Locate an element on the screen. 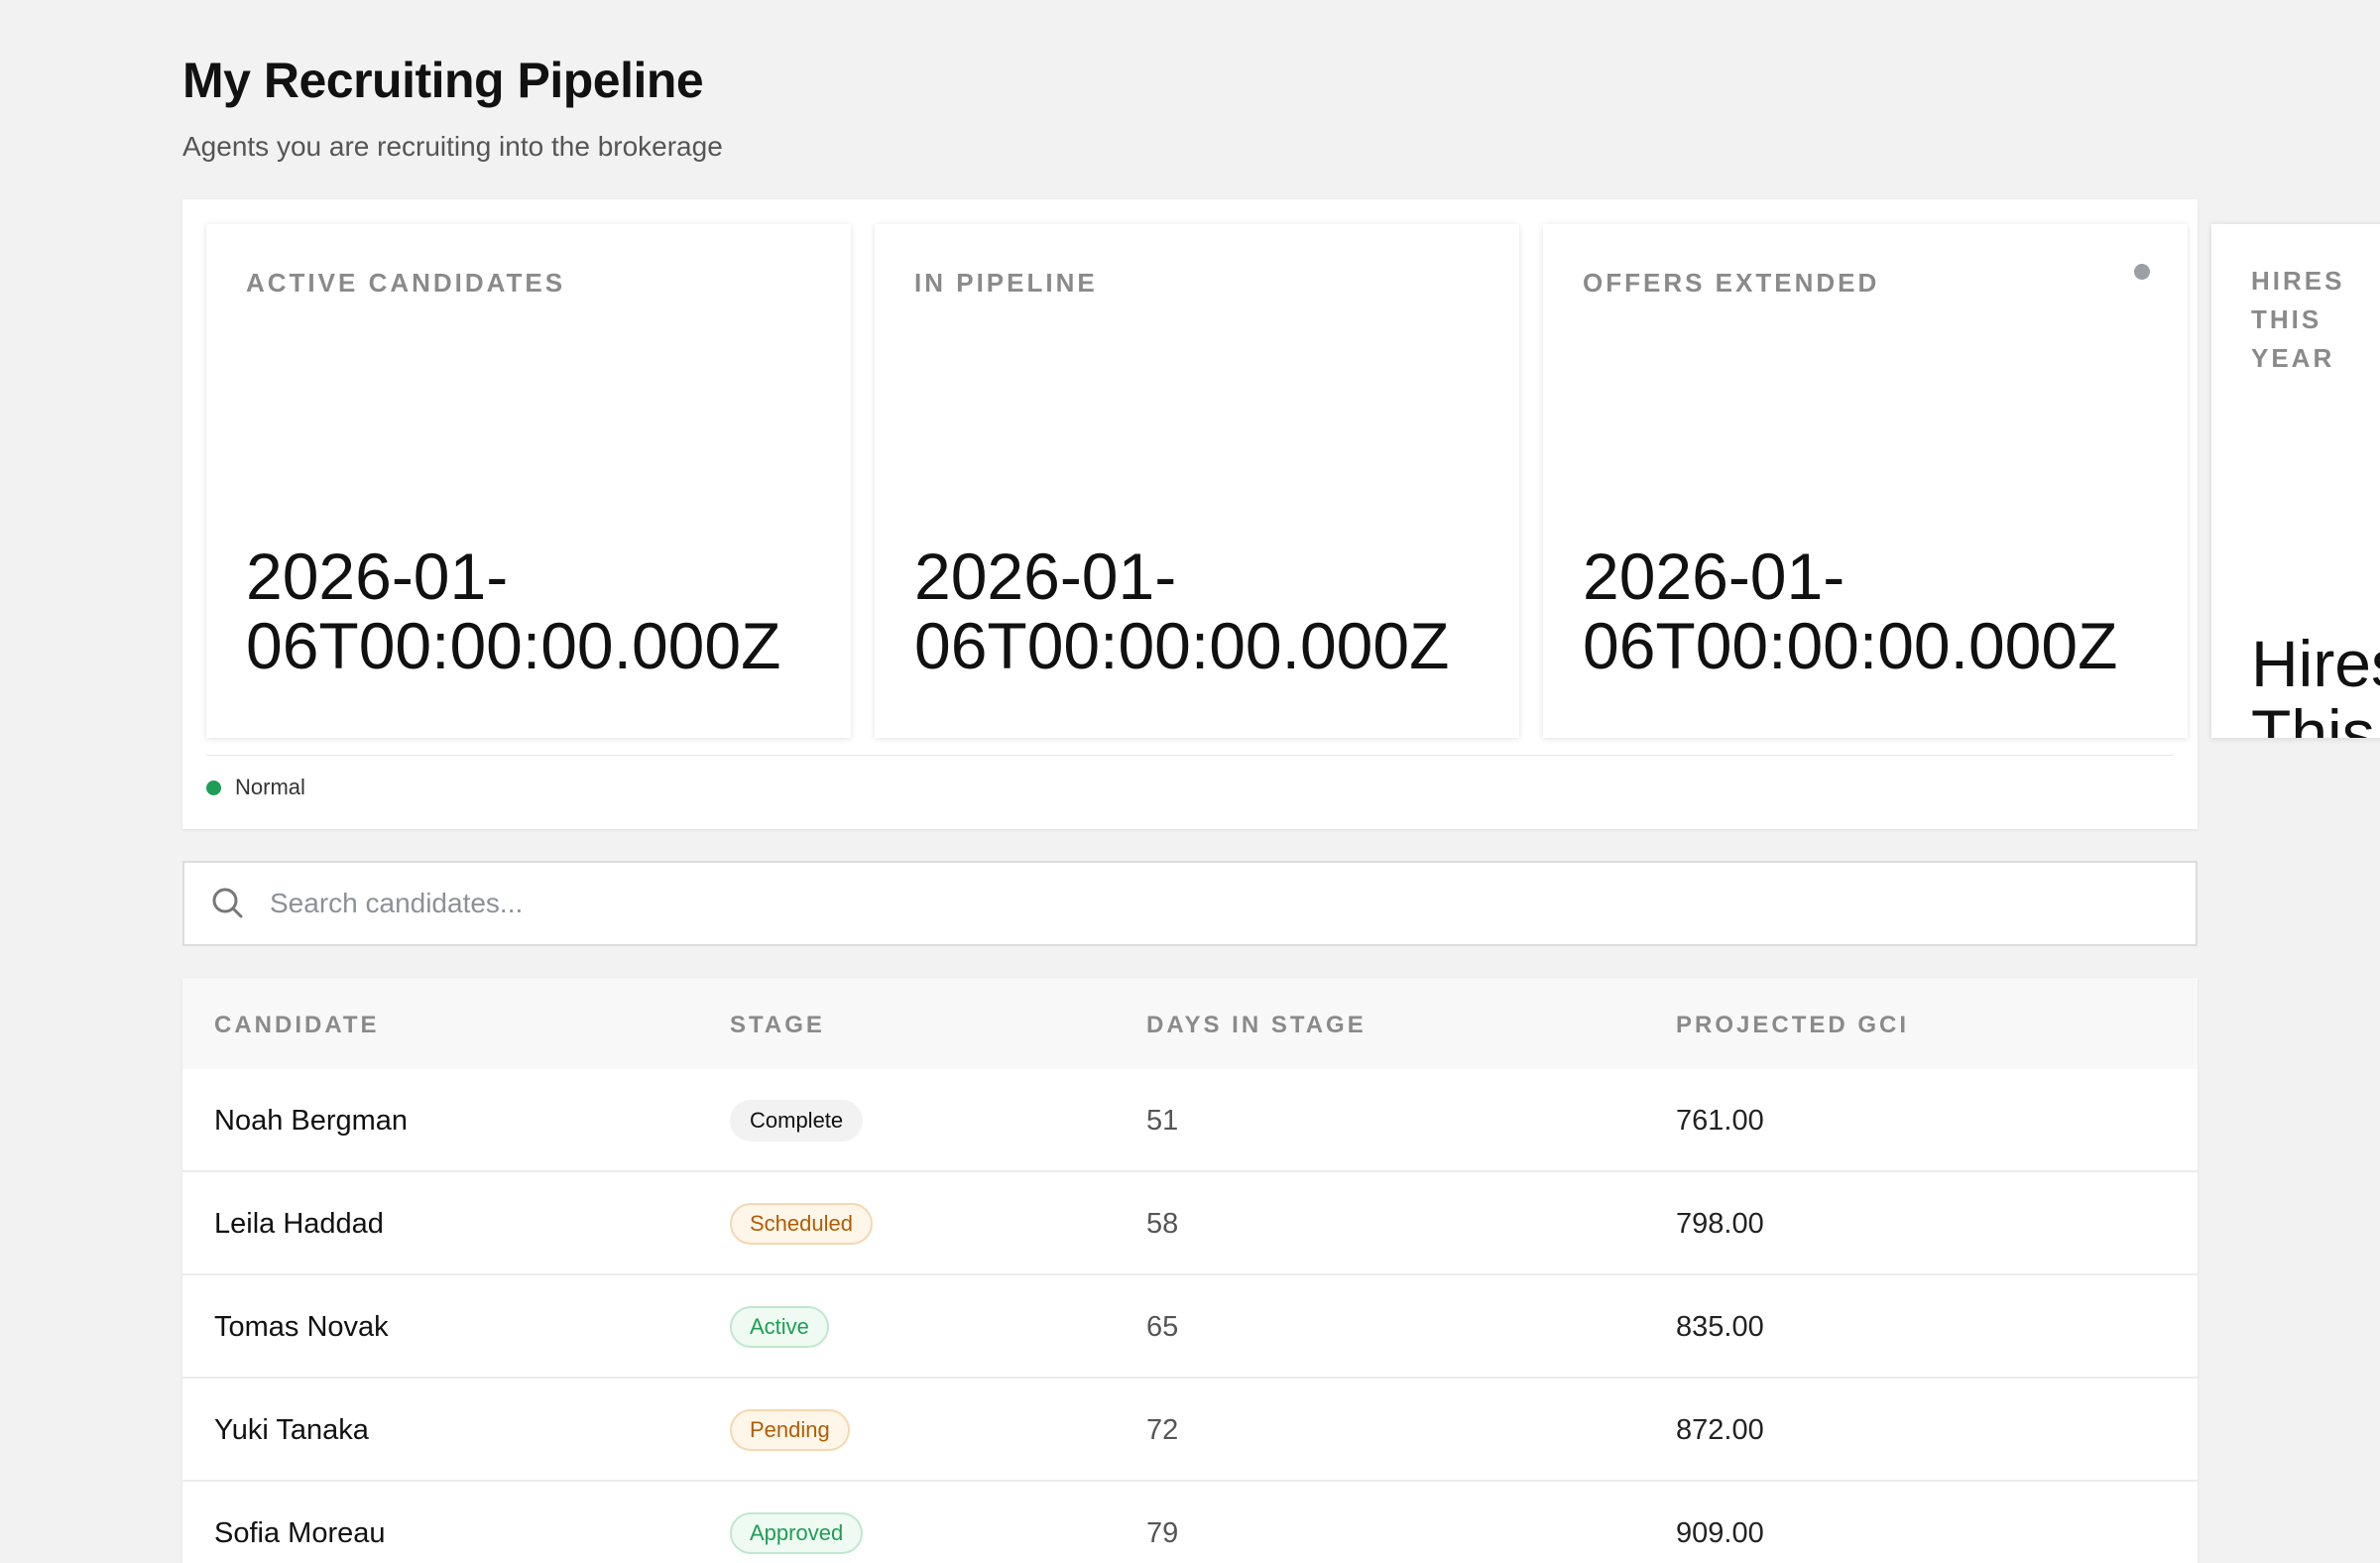  projected-gci: 835.00 is located at coordinates (1720, 1326).